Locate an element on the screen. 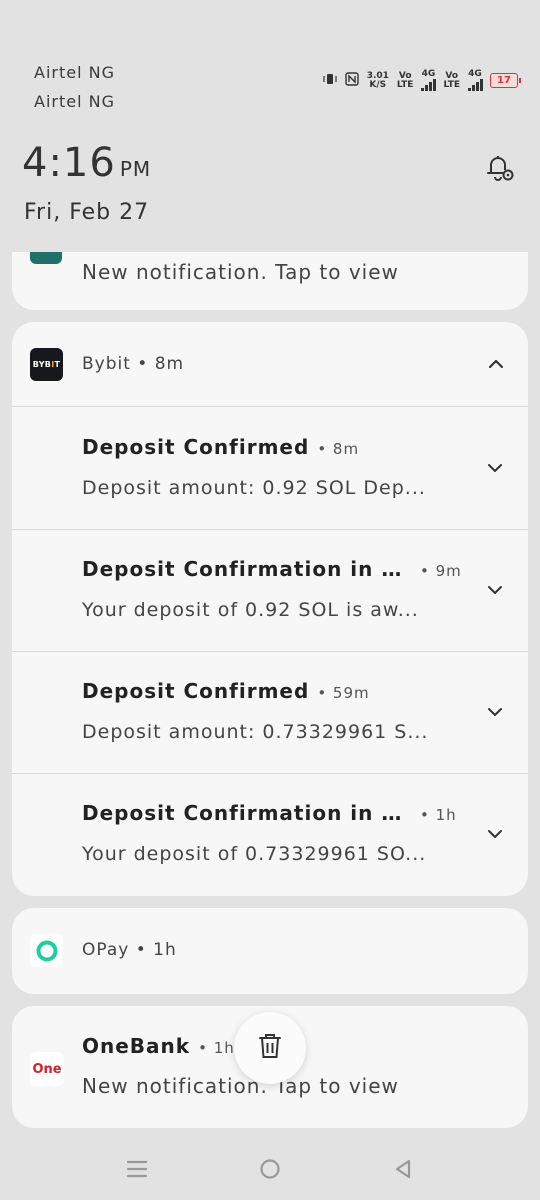 Image resolution: width=540 pixels, height=1200 pixels. notification-time: • 9m is located at coordinates (441, 571).